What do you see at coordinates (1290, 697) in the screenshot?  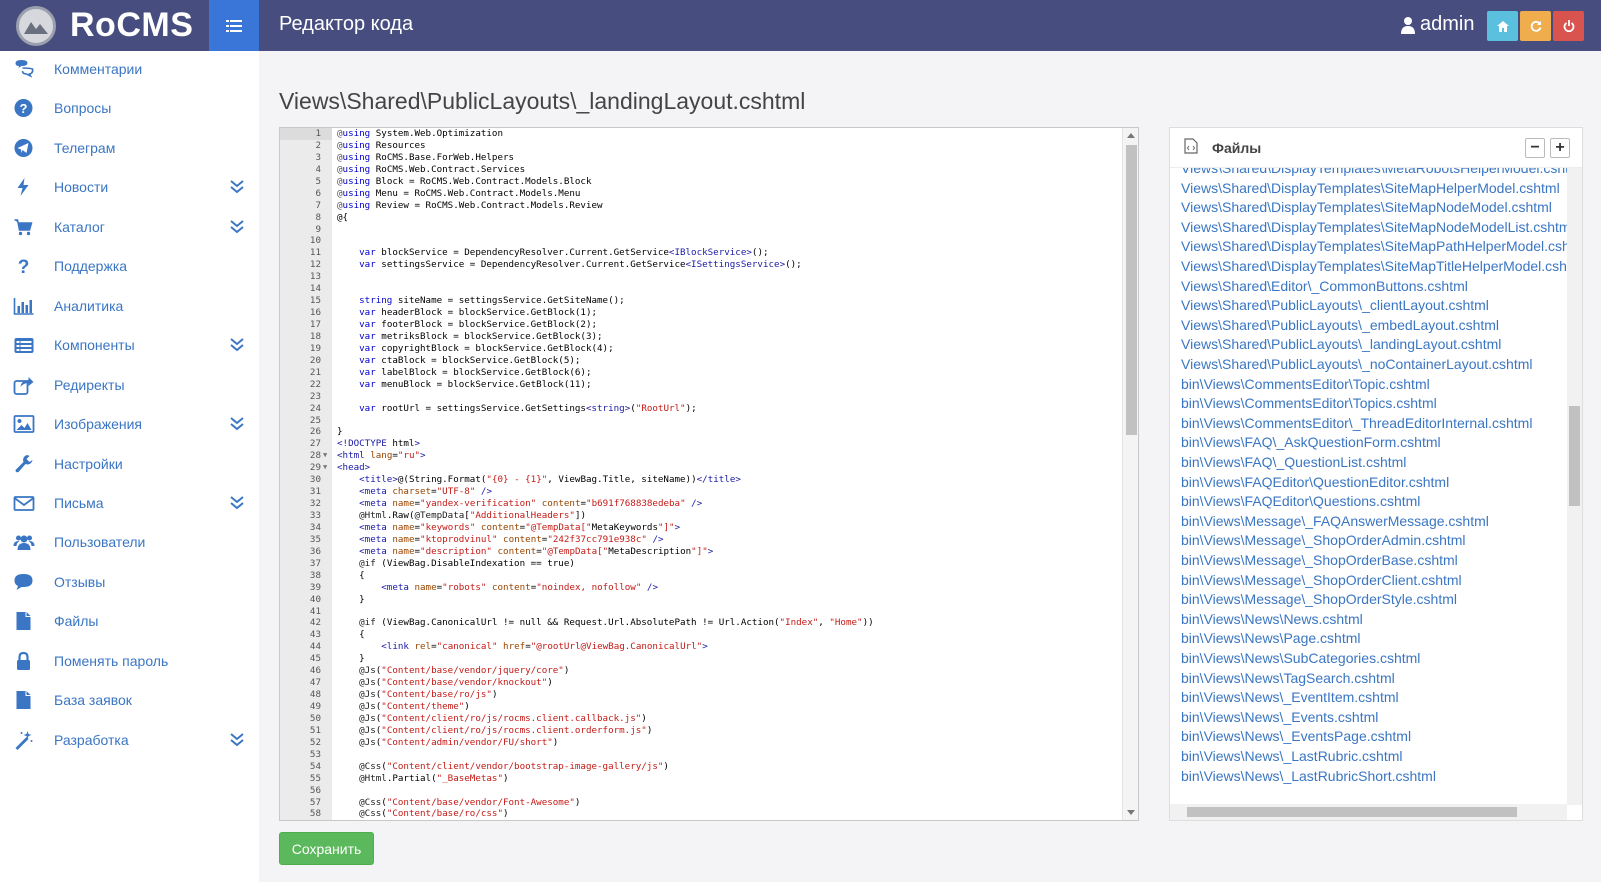 I see `file-link: bin\Views\News\_EventItem.cshtml` at bounding box center [1290, 697].